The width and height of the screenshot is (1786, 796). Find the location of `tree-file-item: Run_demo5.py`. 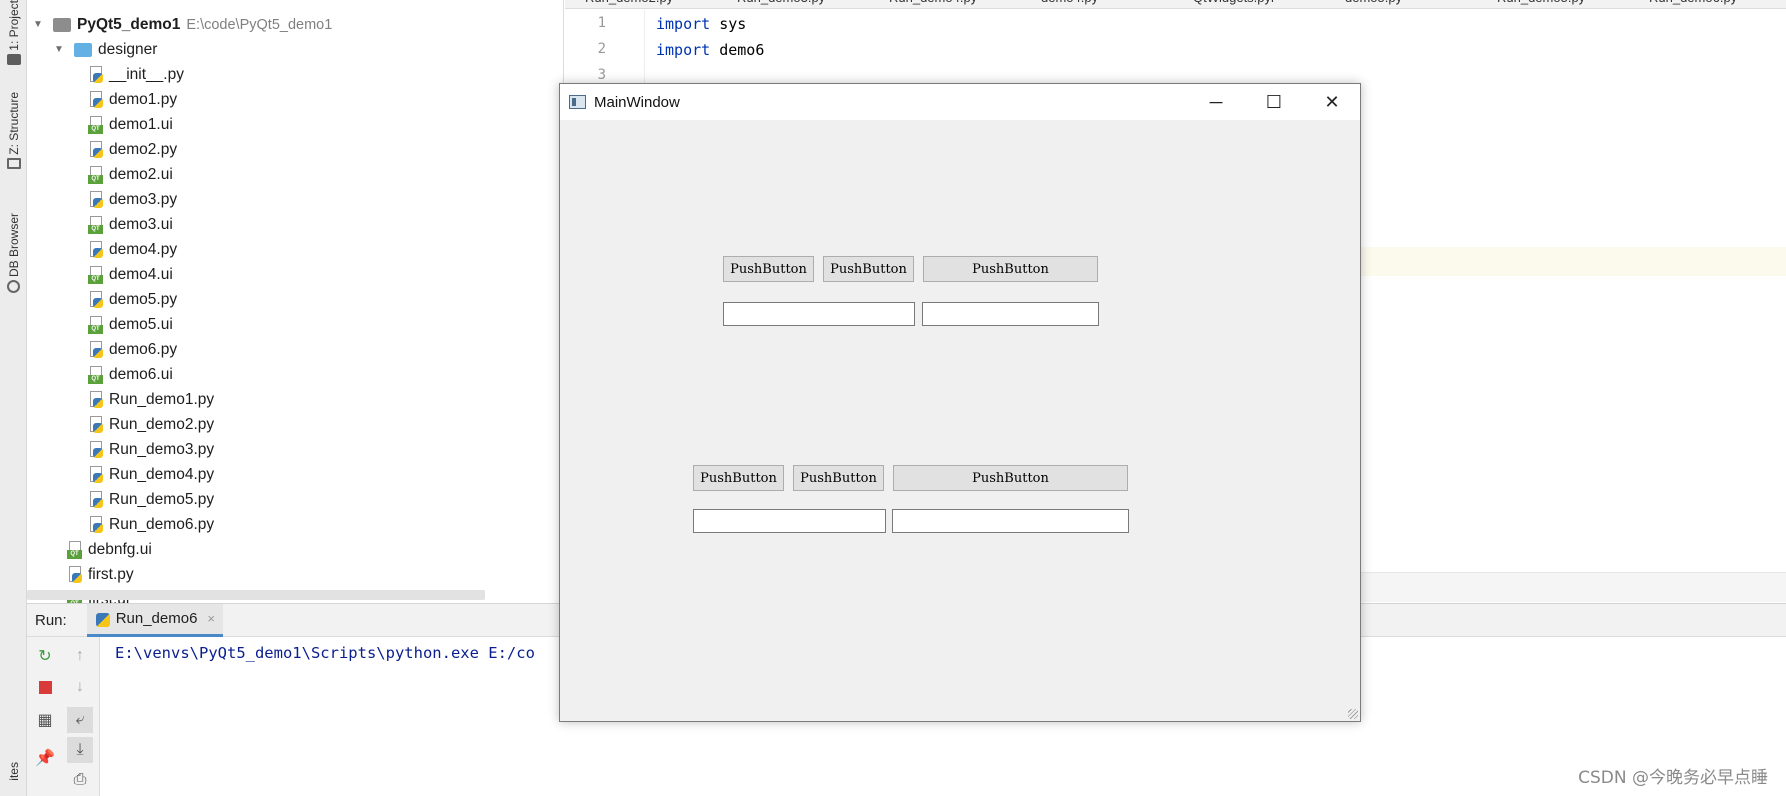

tree-file-item: Run_demo5.py is located at coordinates (151, 499).